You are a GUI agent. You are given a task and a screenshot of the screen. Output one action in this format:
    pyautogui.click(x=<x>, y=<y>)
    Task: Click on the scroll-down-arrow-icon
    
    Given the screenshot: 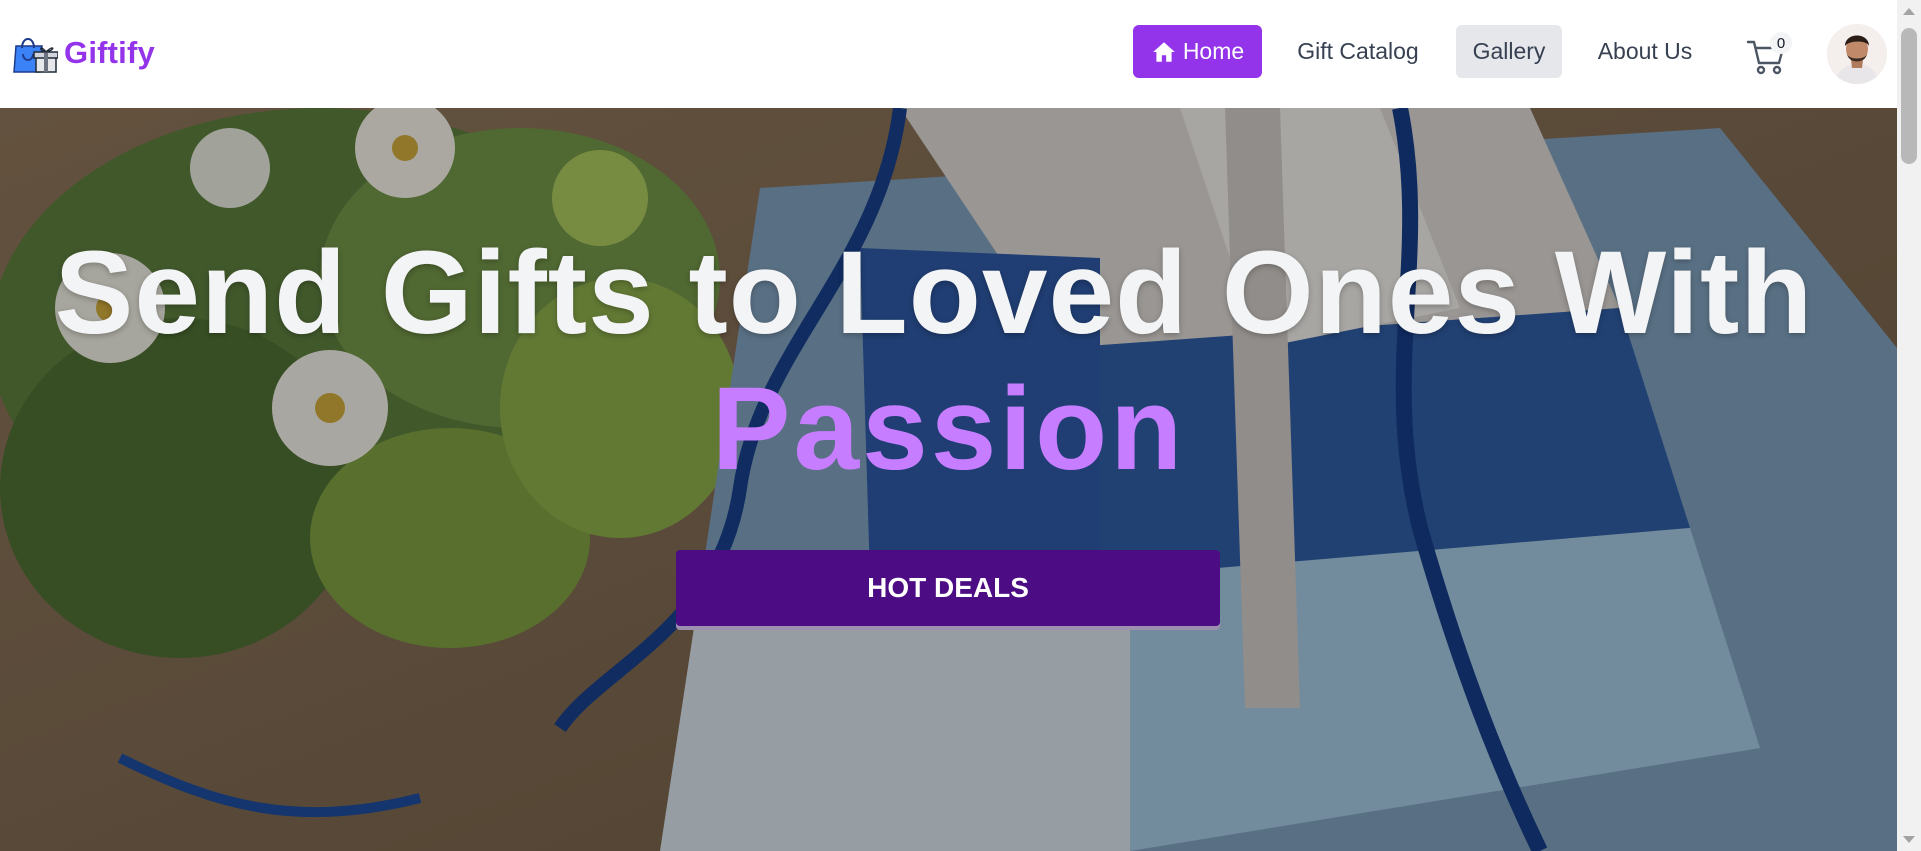 What is the action you would take?
    pyautogui.click(x=1909, y=839)
    